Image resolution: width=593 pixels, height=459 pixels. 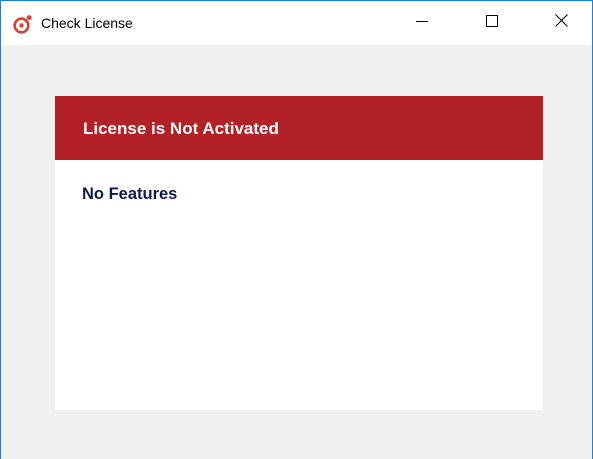 What do you see at coordinates (296, 23) in the screenshot?
I see `title-bar: Check License` at bounding box center [296, 23].